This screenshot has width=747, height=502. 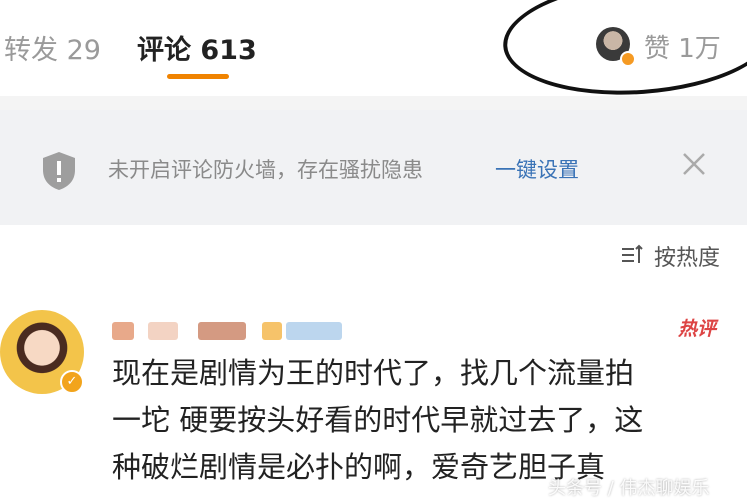 I want to click on shield-icon, so click(x=59, y=171).